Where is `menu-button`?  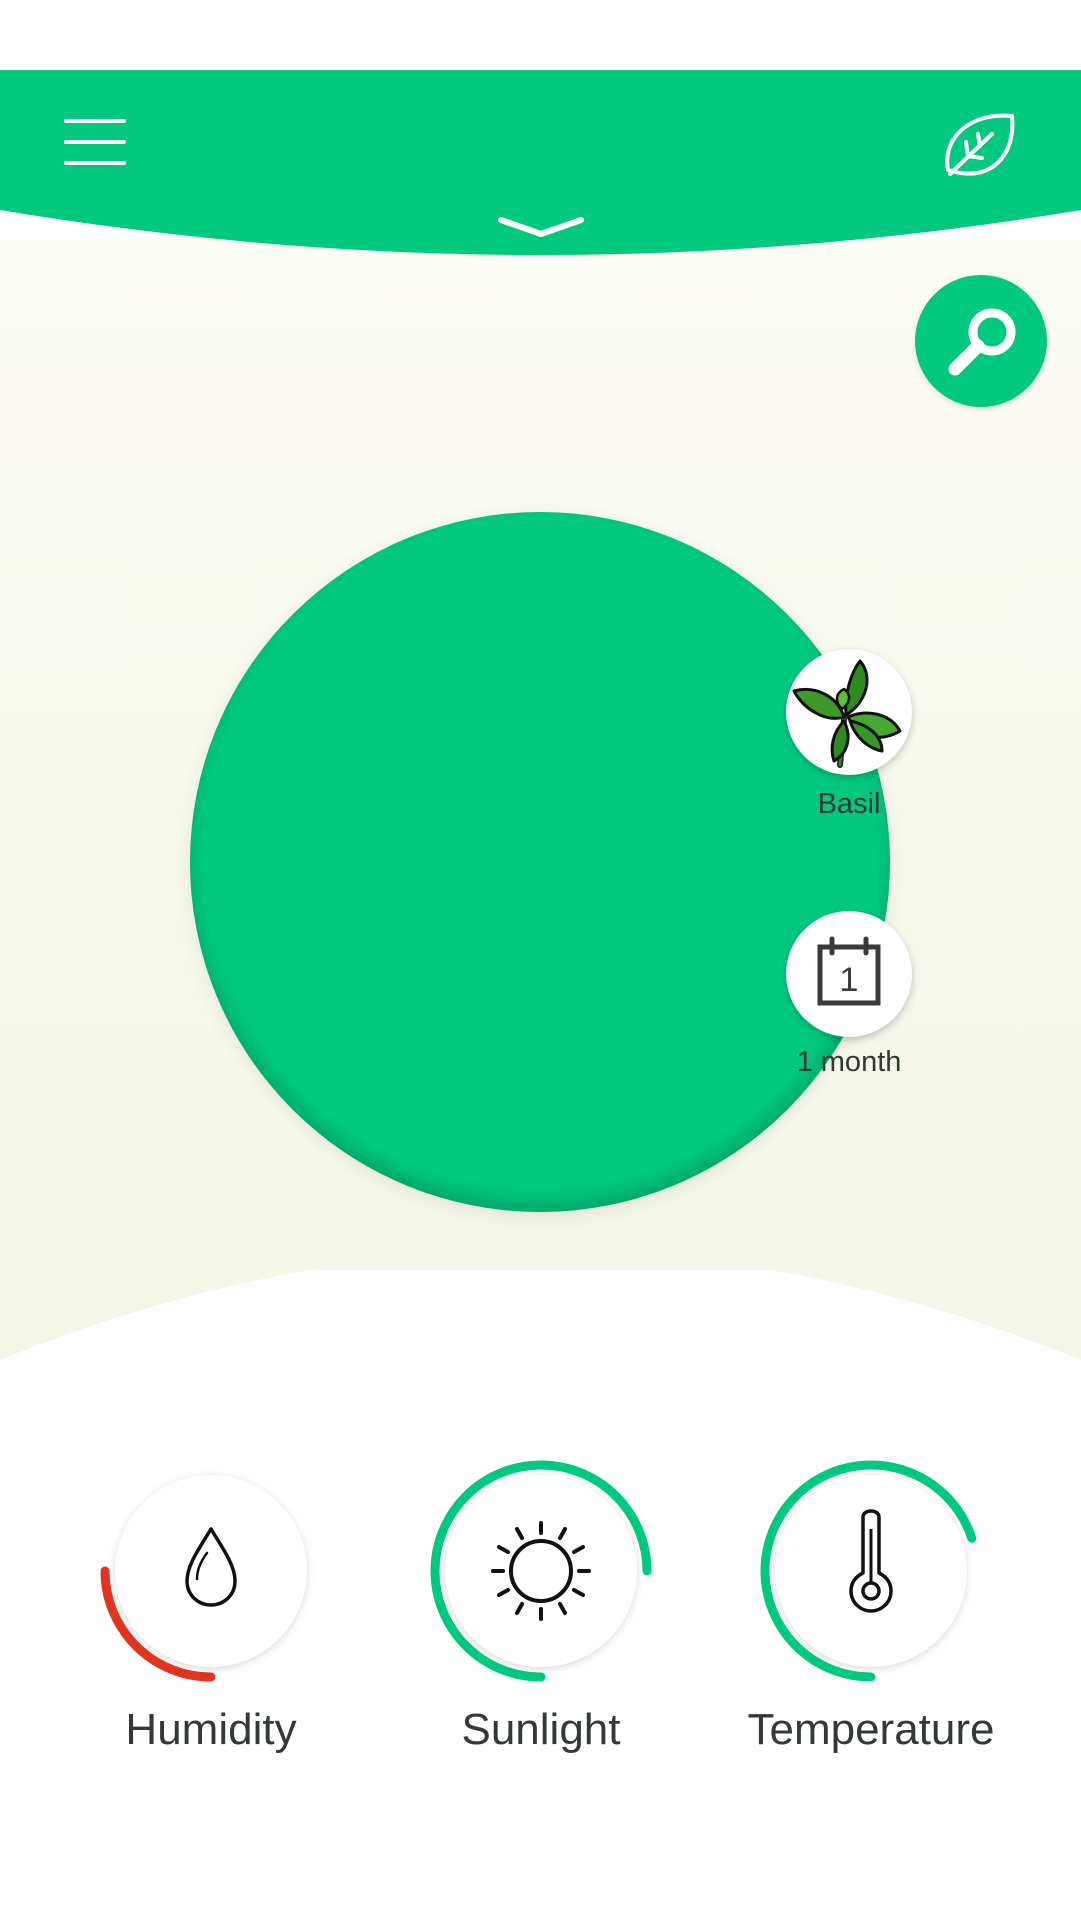
menu-button is located at coordinates (100, 145).